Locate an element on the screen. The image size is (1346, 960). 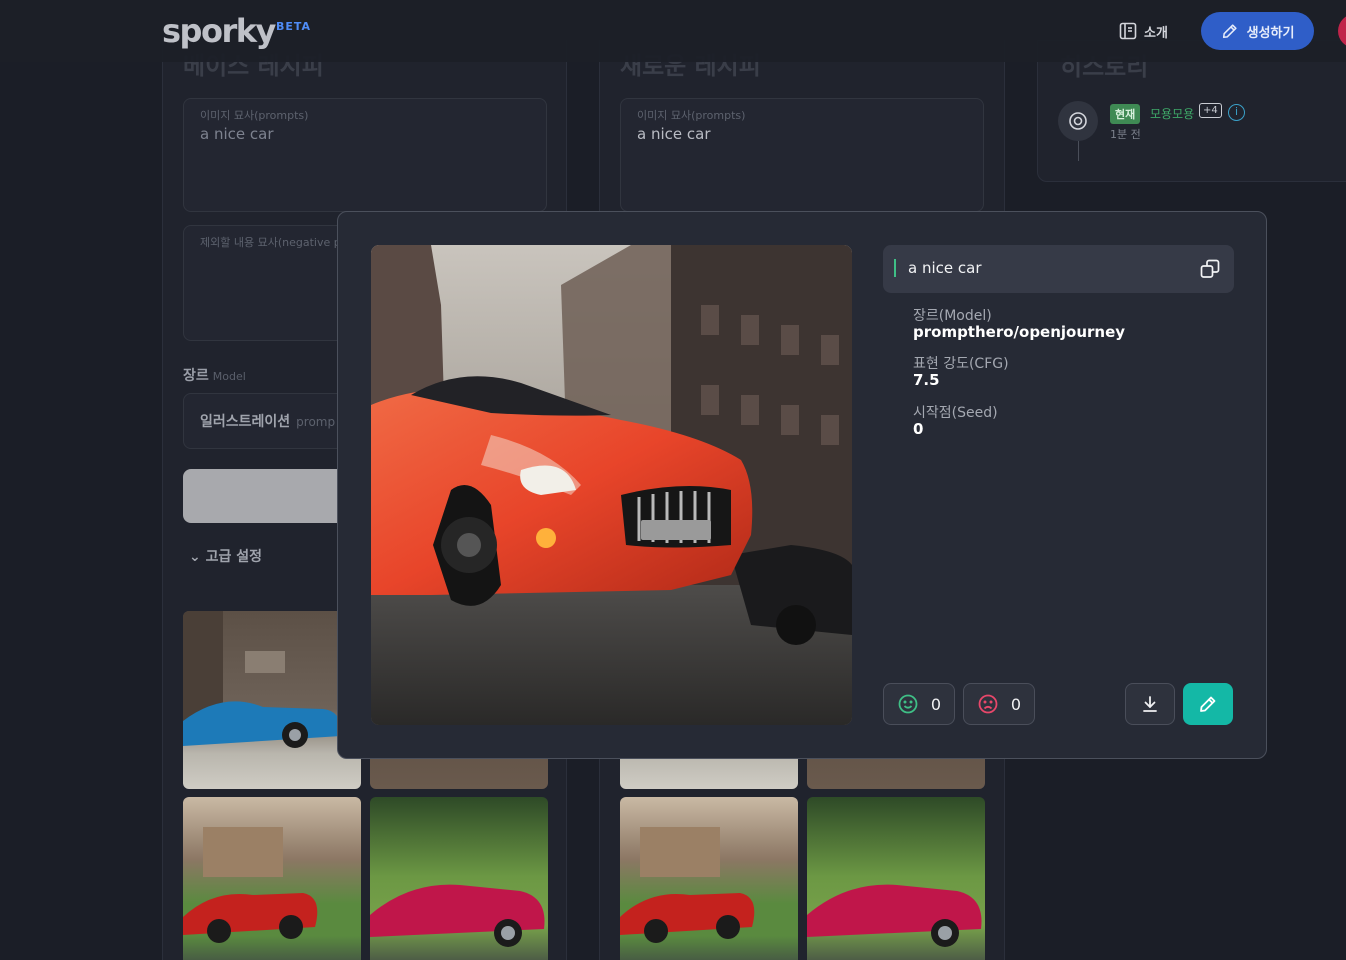
advanced-settings-label: 고급 설정 is located at coordinates (234, 557).